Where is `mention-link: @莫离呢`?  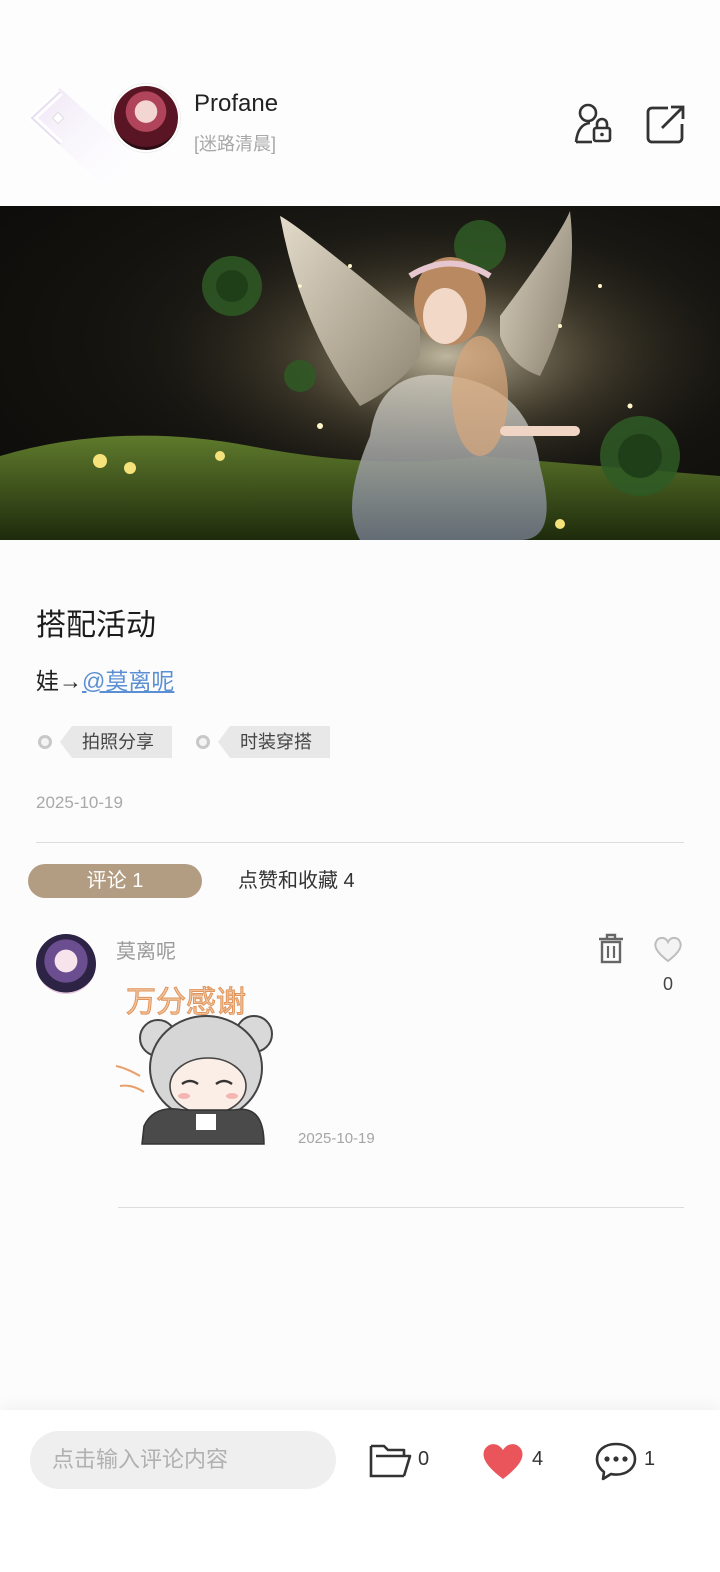 mention-link: @莫离呢 is located at coordinates (128, 681).